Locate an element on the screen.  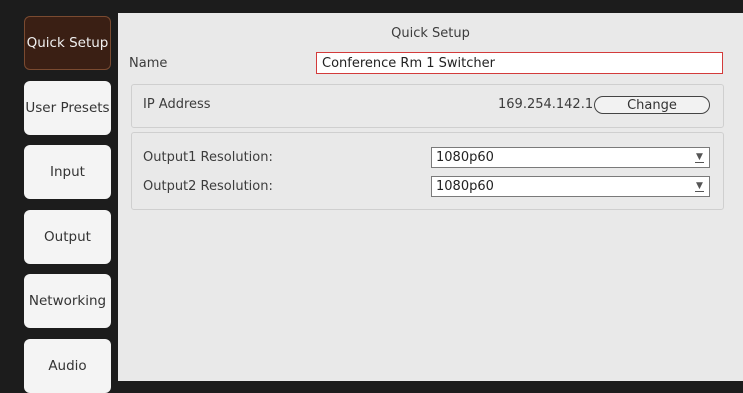
sidebar-item-output: Output is located at coordinates (67, 237).